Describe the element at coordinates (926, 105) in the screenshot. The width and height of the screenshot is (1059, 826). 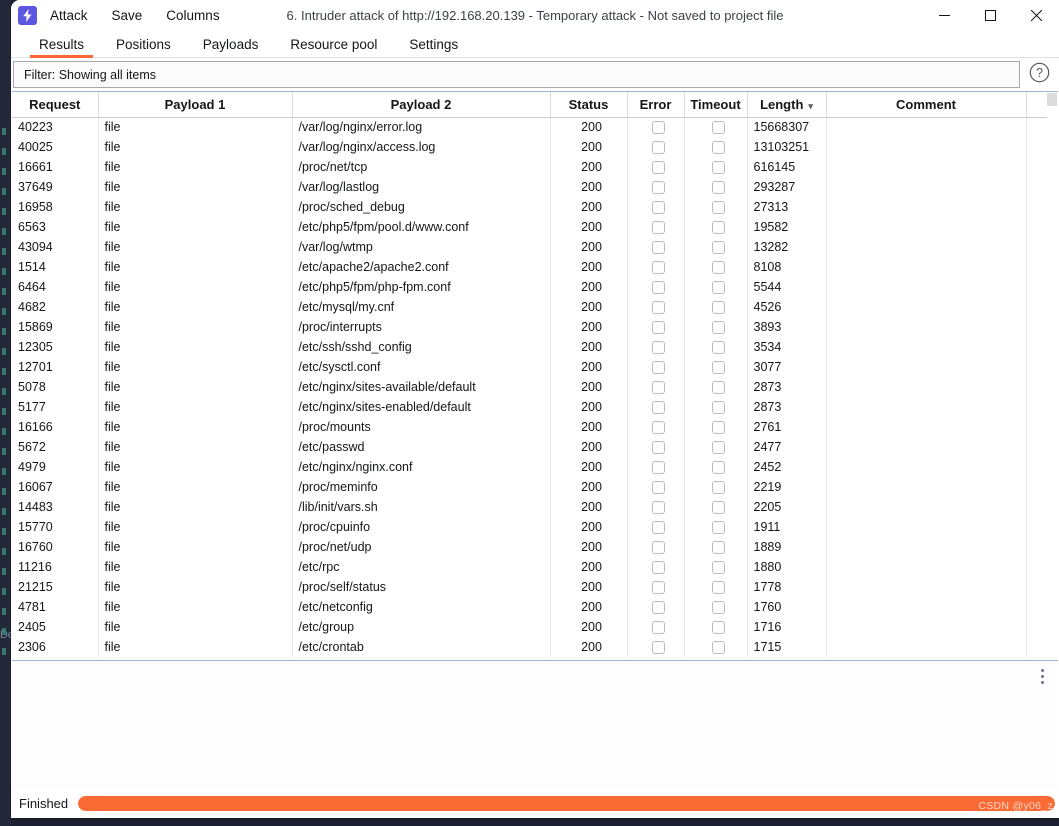
I see `column-header-comment: Comment` at that location.